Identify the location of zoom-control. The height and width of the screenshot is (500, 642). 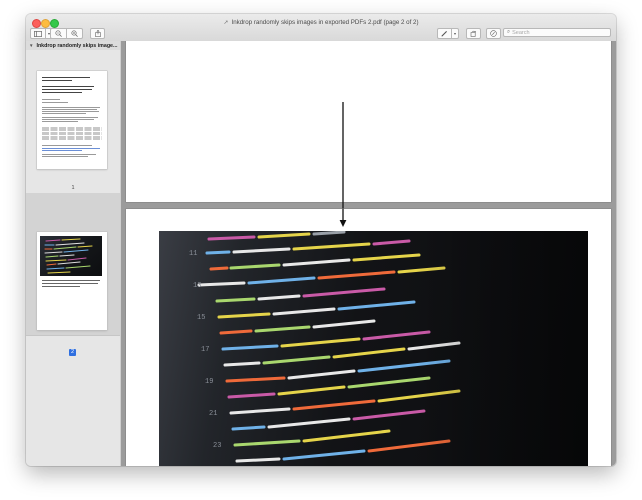
(66, 33).